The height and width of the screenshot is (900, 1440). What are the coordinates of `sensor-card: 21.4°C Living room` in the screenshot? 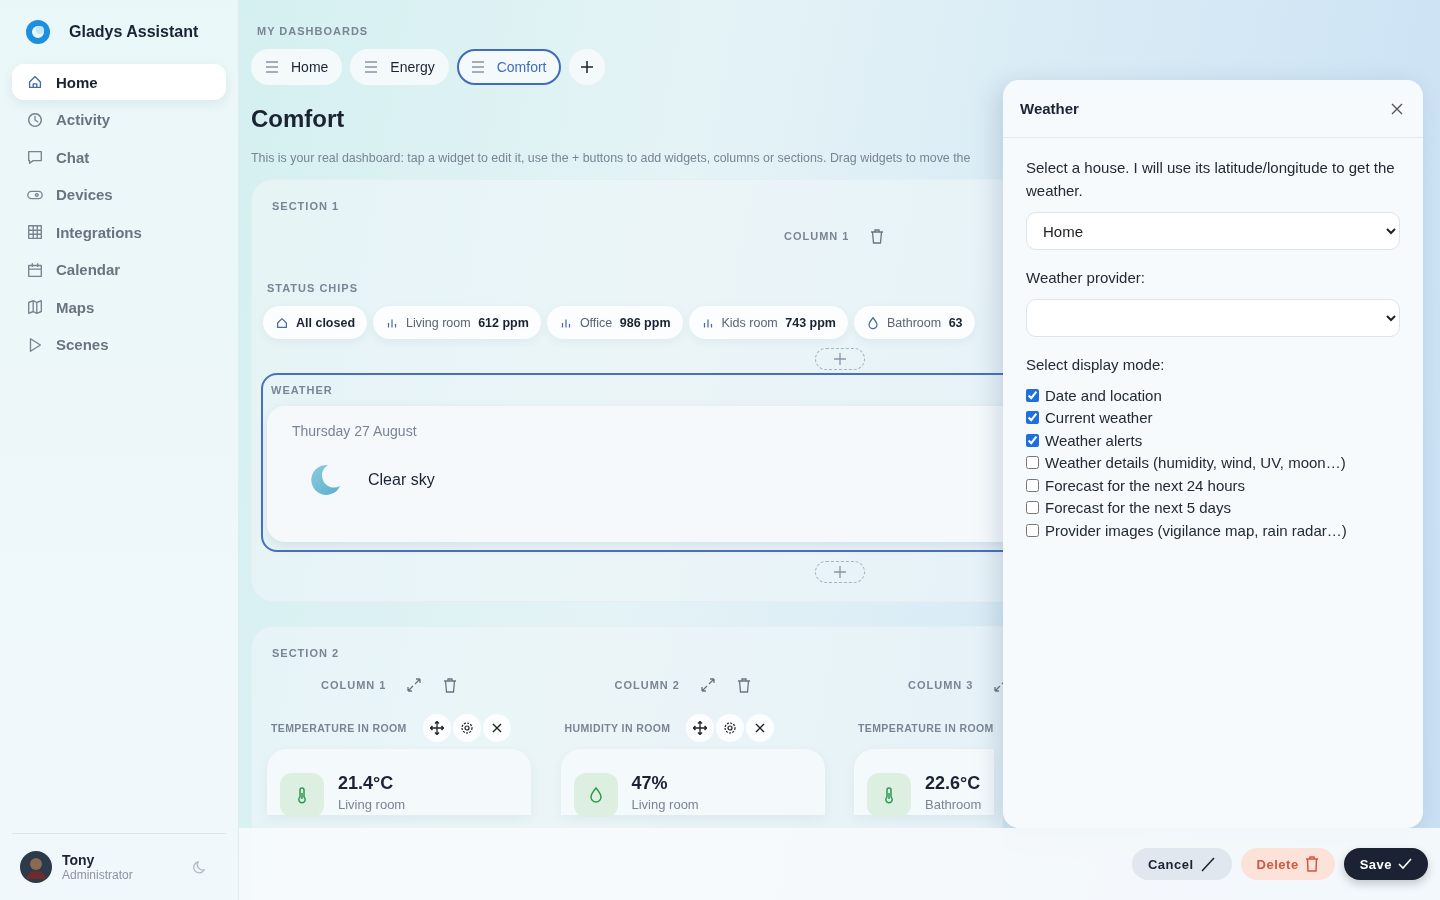 It's located at (399, 782).